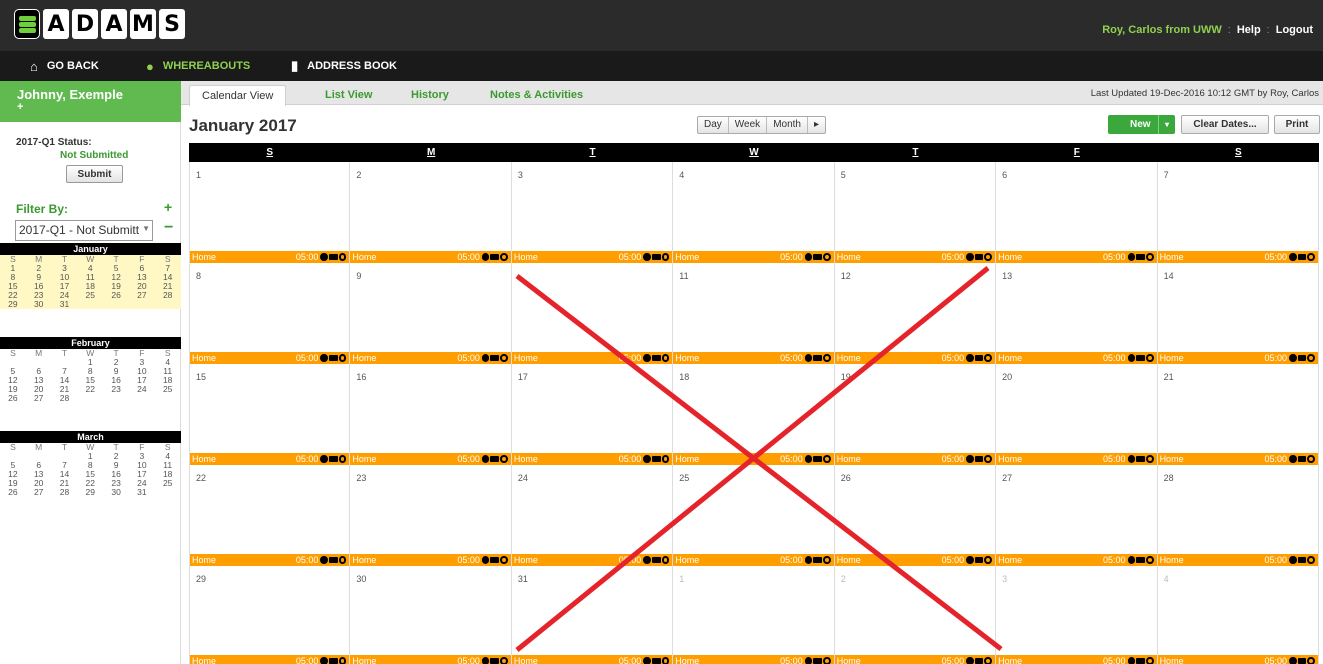  Describe the element at coordinates (431, 515) in the screenshot. I see `calendar-day-cell: 23 Home 05:00` at that location.